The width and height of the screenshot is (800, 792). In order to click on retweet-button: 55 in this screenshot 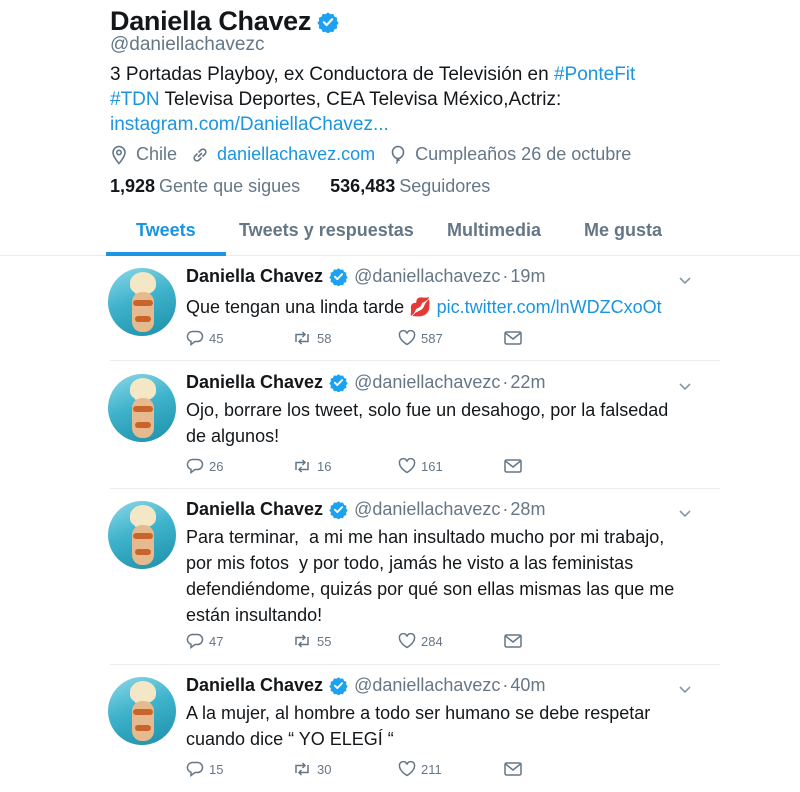, I will do `click(345, 641)`.